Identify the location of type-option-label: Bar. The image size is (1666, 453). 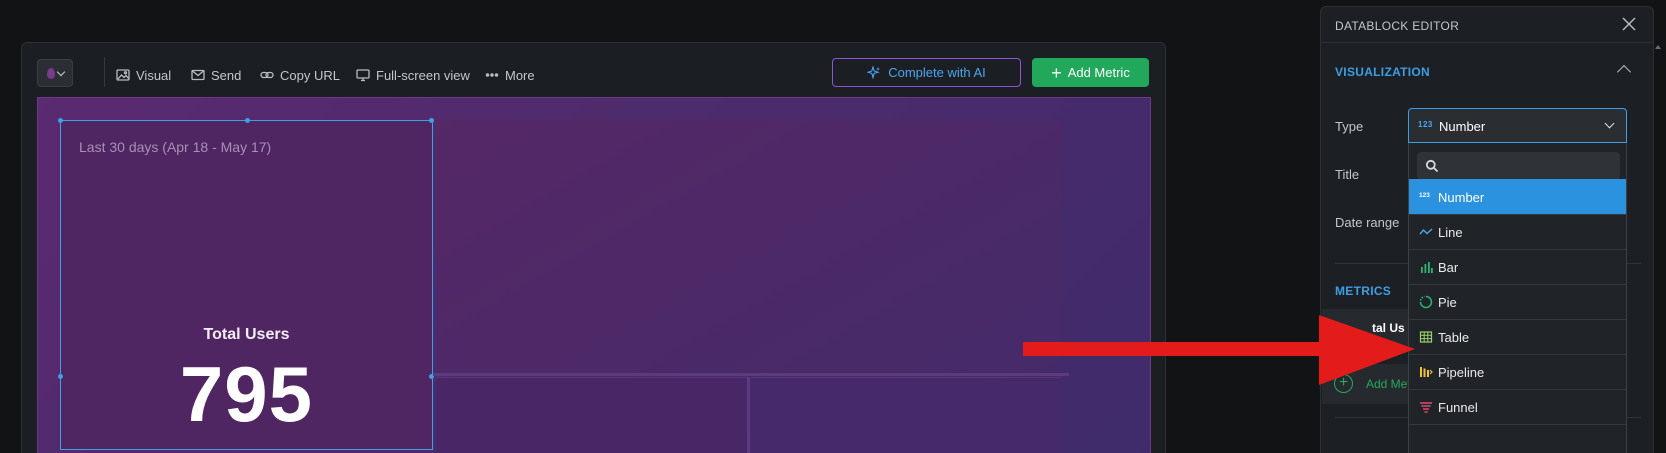
(1448, 267).